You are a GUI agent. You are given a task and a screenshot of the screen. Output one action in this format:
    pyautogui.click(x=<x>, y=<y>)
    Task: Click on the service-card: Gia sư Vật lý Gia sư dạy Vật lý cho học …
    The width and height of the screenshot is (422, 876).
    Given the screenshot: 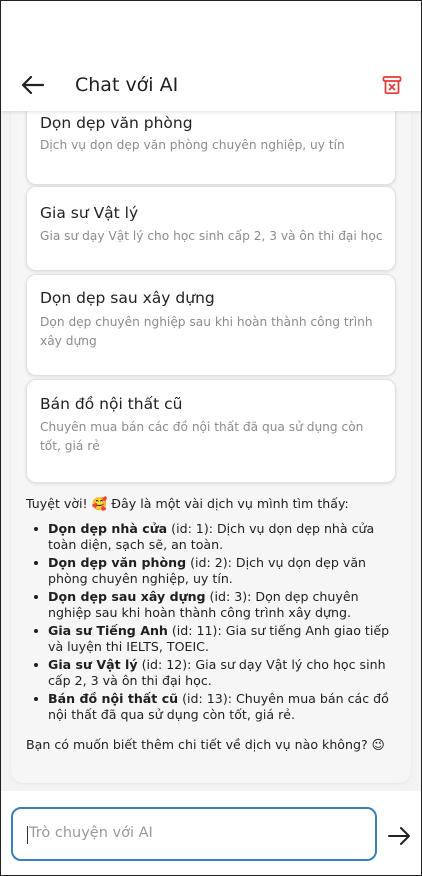 What is the action you would take?
    pyautogui.click(x=211, y=228)
    